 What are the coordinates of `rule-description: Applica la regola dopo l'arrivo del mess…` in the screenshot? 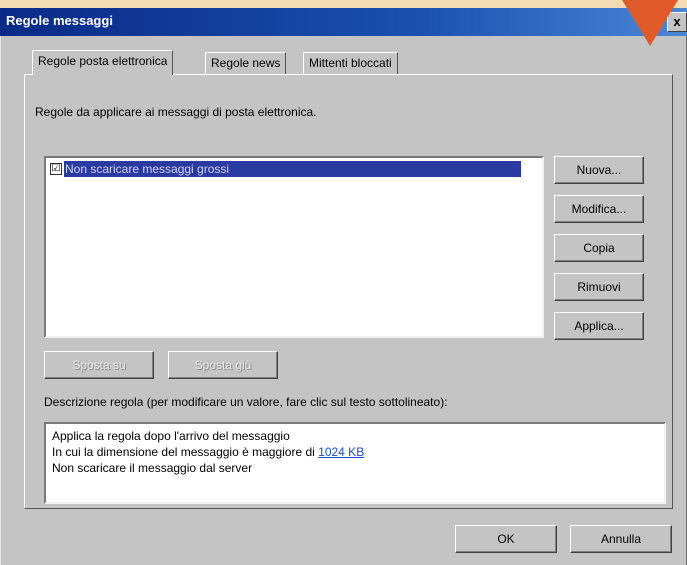 It's located at (355, 463).